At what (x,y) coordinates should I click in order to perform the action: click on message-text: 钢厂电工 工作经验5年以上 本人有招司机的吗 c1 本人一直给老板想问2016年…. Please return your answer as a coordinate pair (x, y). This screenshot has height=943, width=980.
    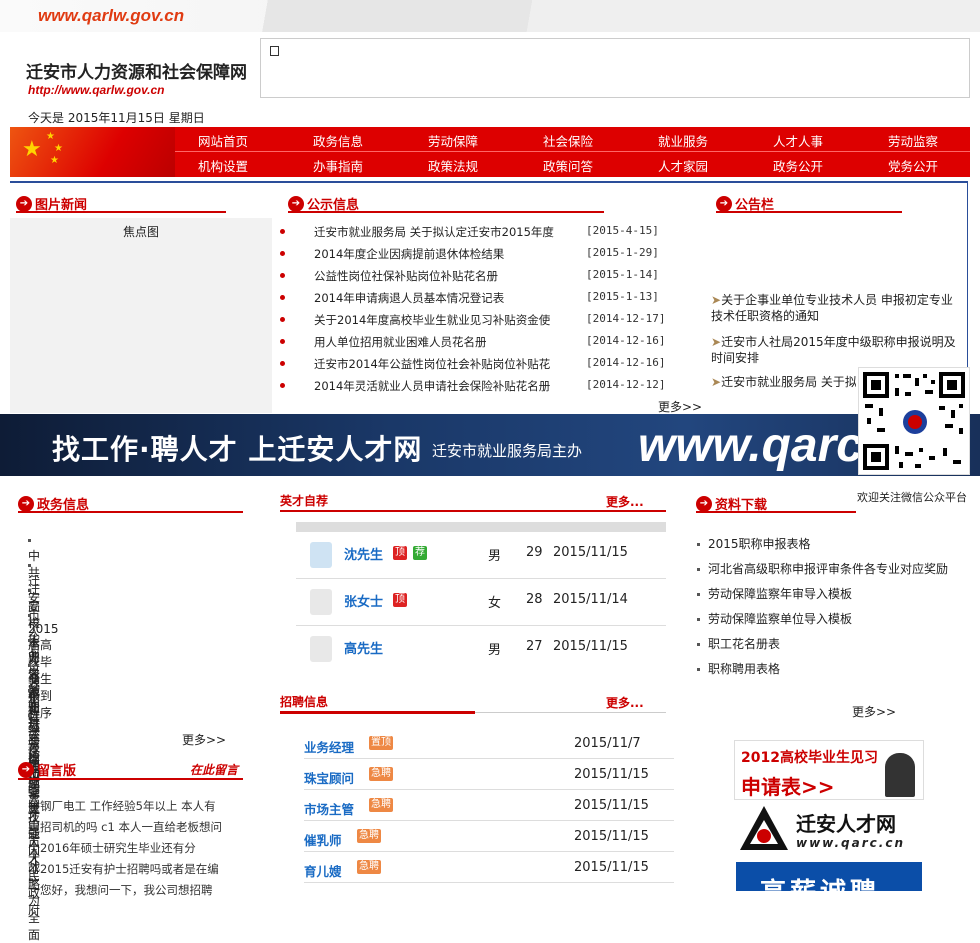
    Looking at the image, I should click on (131, 848).